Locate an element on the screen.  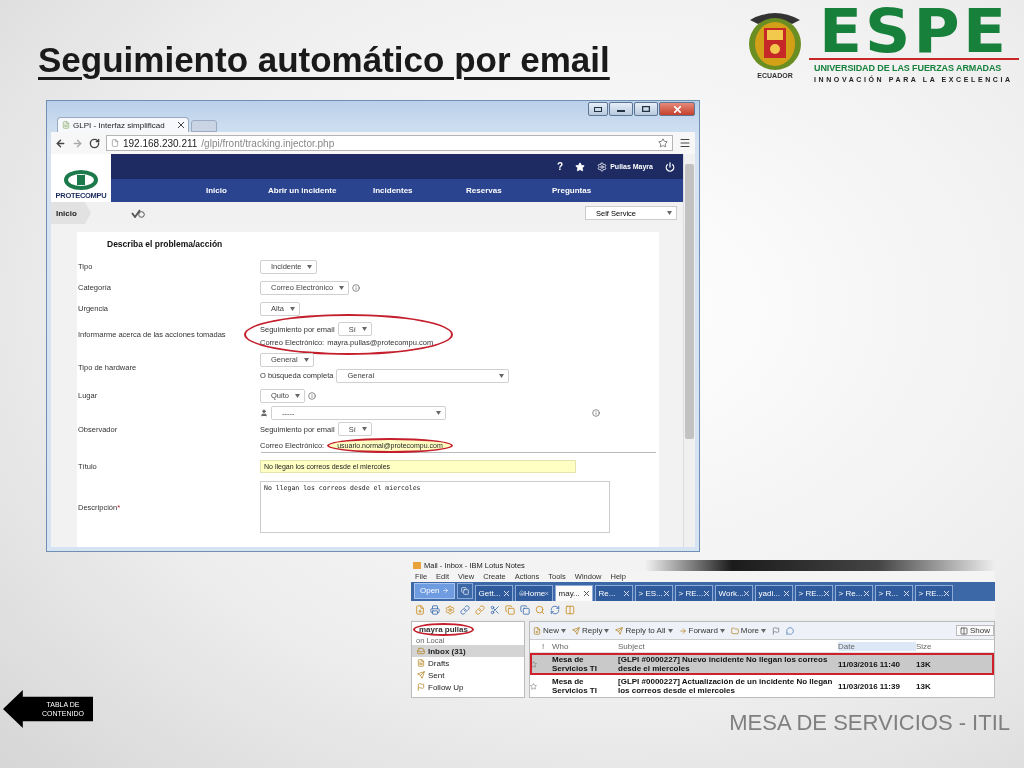
minimize-button is located at coordinates (621, 109).